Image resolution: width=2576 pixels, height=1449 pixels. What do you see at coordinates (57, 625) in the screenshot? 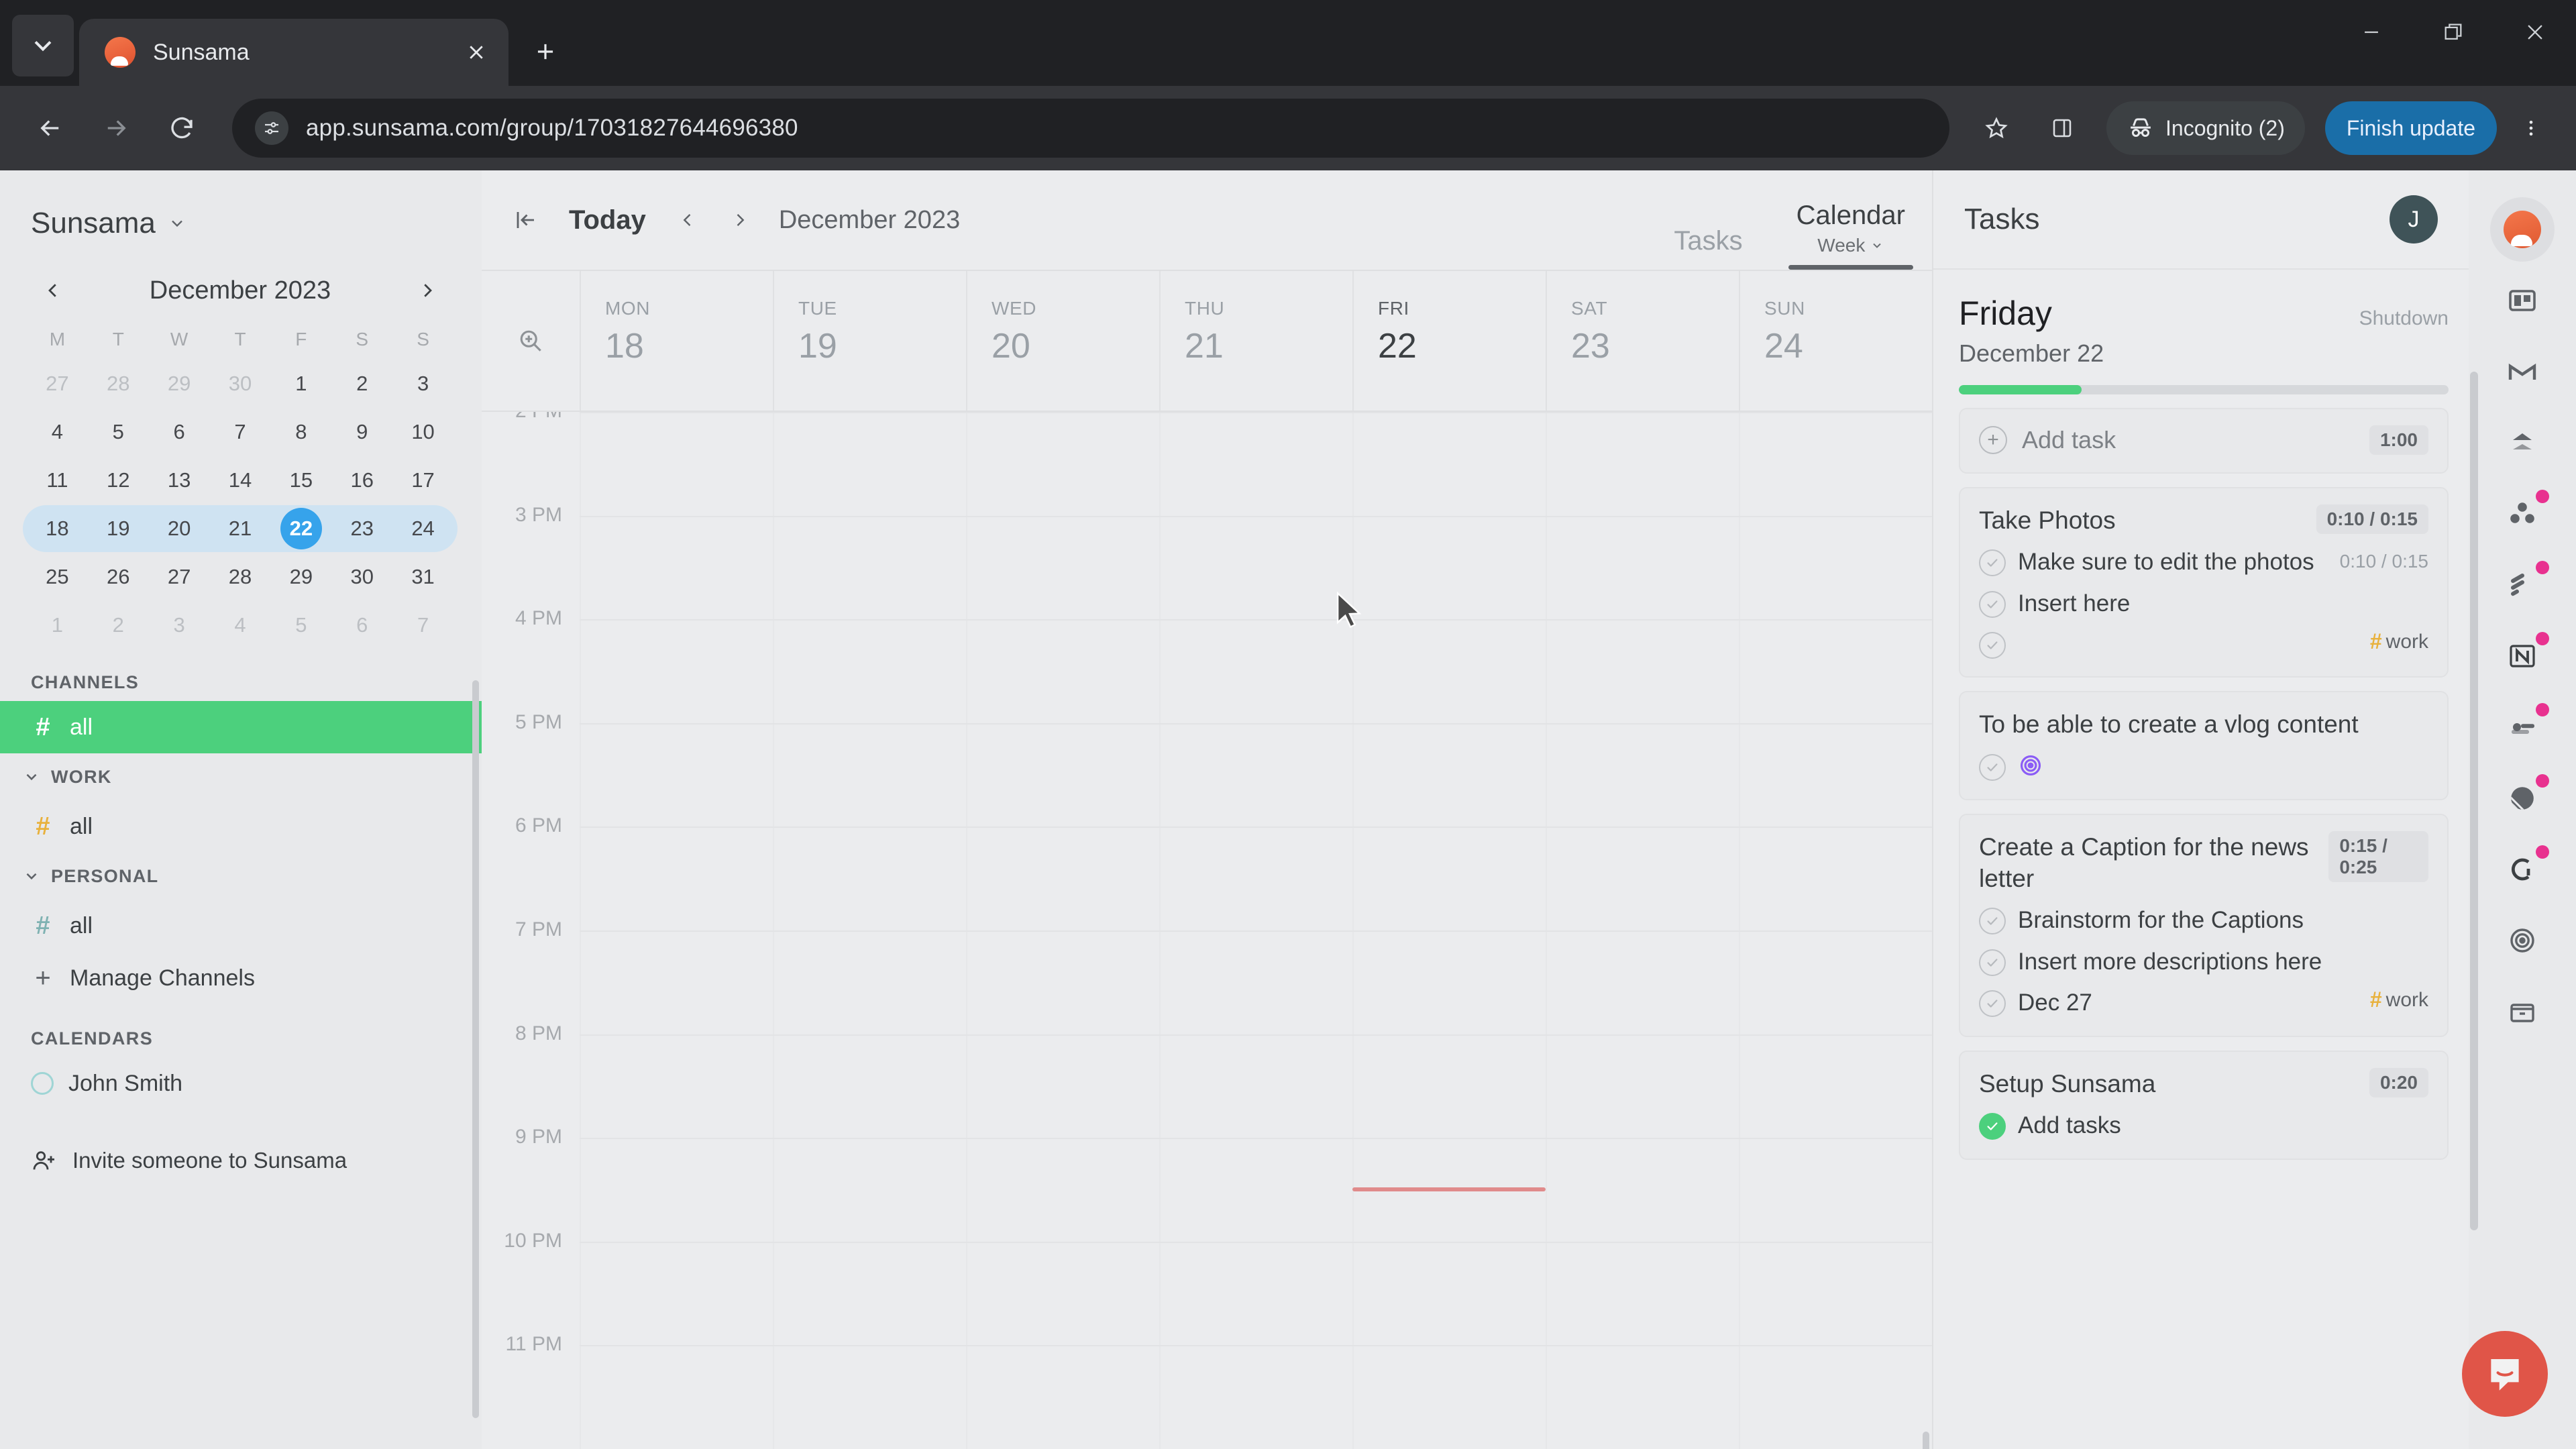
I see `mini-cal-day: 1` at bounding box center [57, 625].